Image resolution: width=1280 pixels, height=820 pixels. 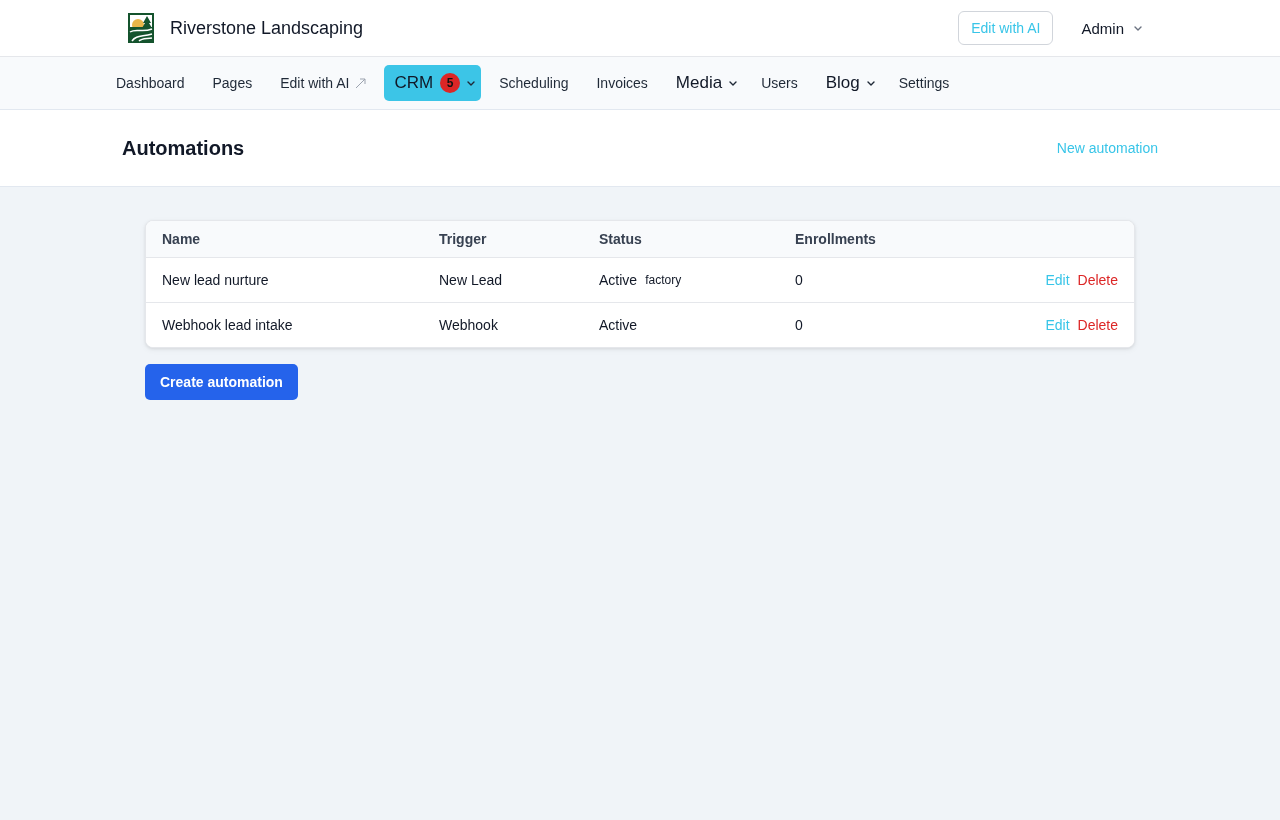 I want to click on nav-dropdown: Media, so click(x=704, y=83).